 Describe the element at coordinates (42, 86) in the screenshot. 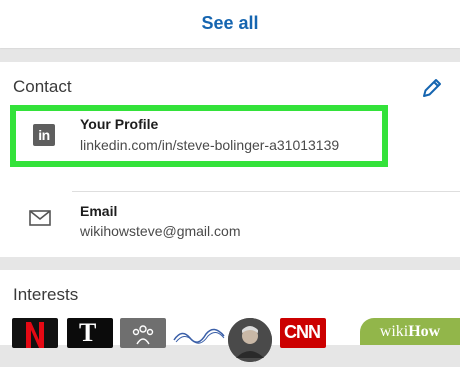

I see `contact-section-title: Contact` at that location.